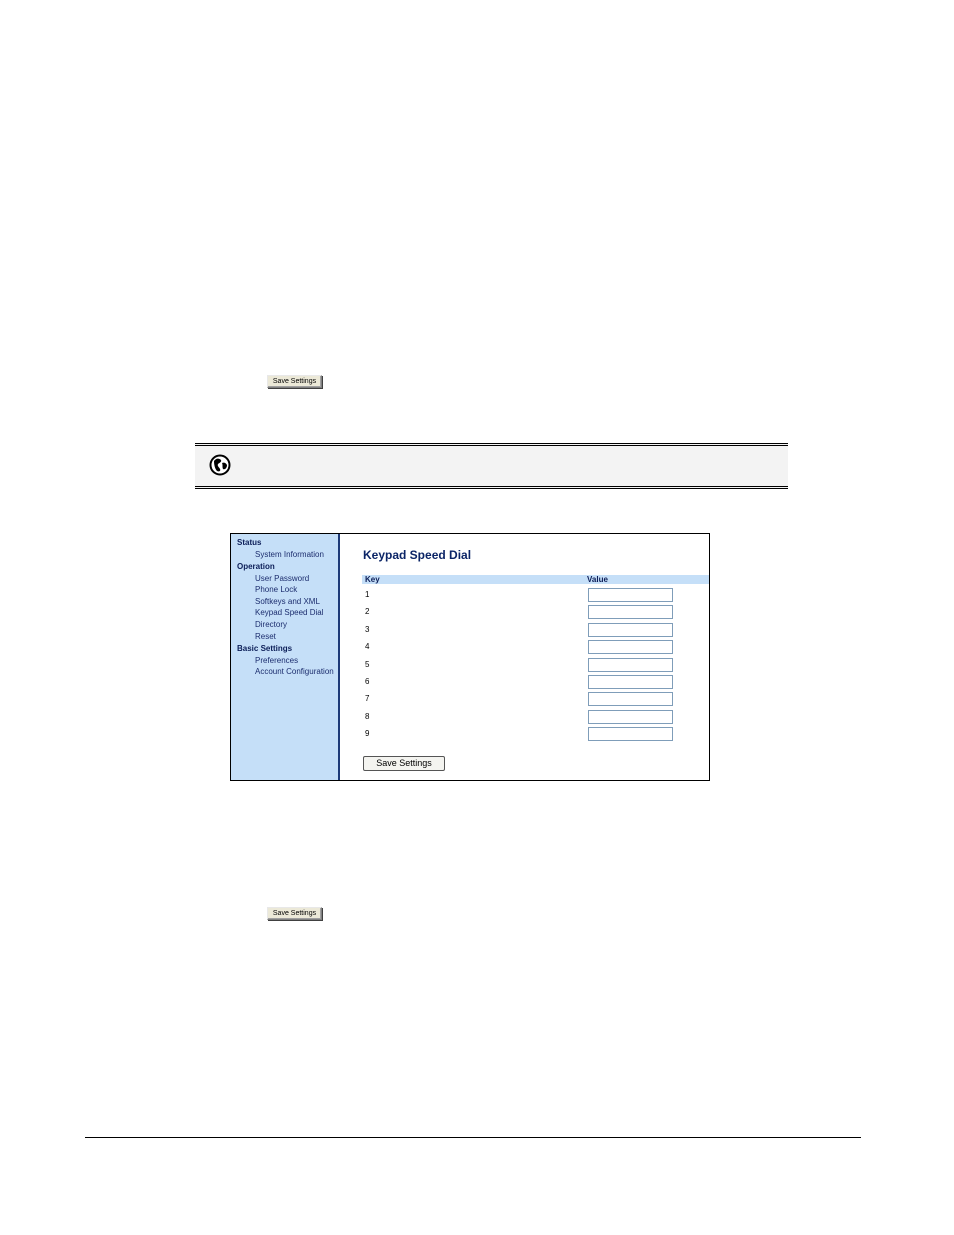  Describe the element at coordinates (294, 381) in the screenshot. I see `save-settings-button-top: Save Settings` at that location.